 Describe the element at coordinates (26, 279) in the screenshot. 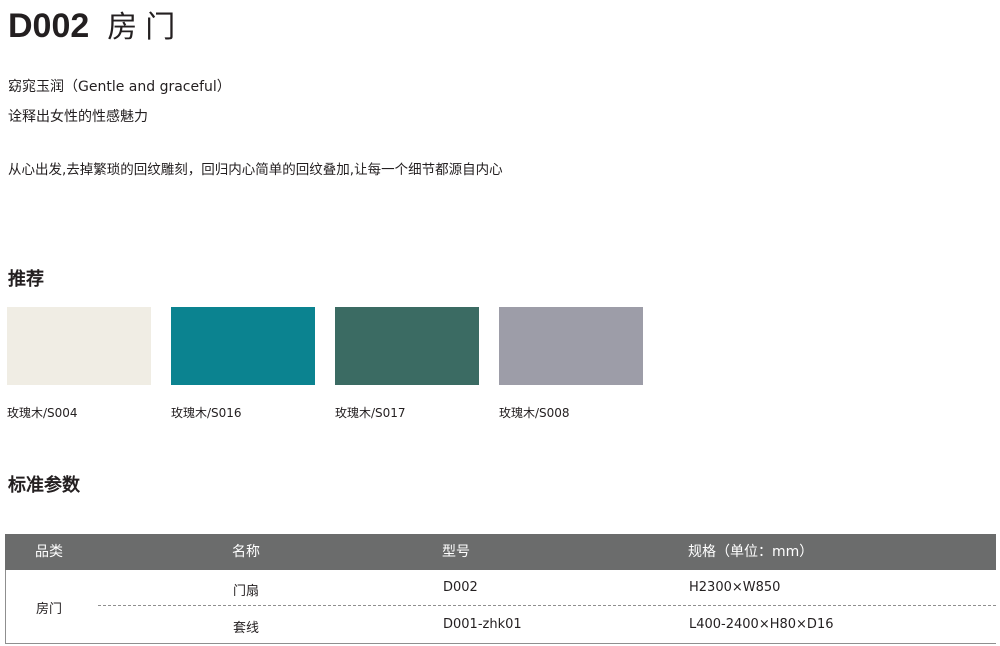

I see `recommend-heading: 推荐` at that location.